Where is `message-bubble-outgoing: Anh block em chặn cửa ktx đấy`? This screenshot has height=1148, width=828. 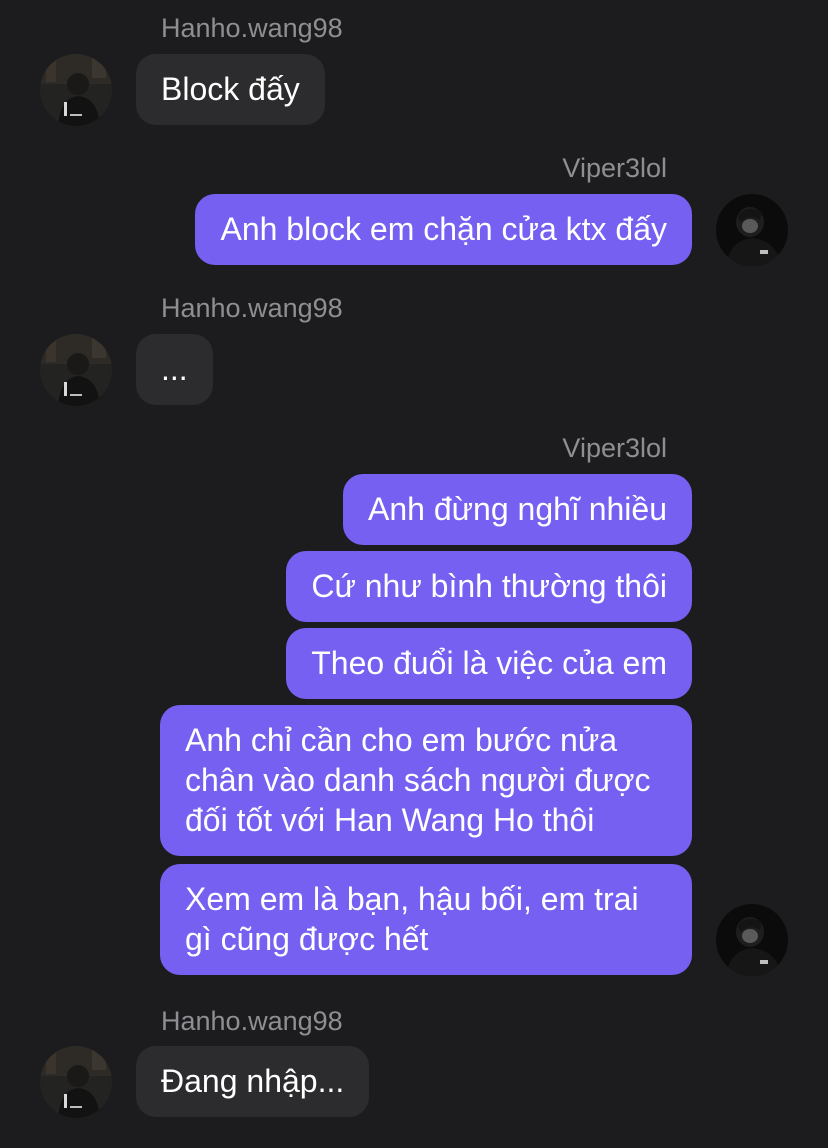 message-bubble-outgoing: Anh block em chặn cửa ktx đấy is located at coordinates (443, 229).